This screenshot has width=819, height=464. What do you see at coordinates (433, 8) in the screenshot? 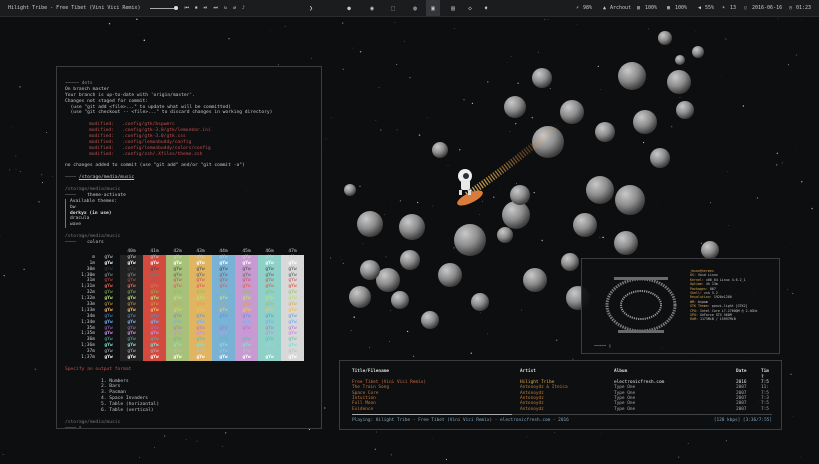
I see `workspace-6-icon: ▣` at bounding box center [433, 8].